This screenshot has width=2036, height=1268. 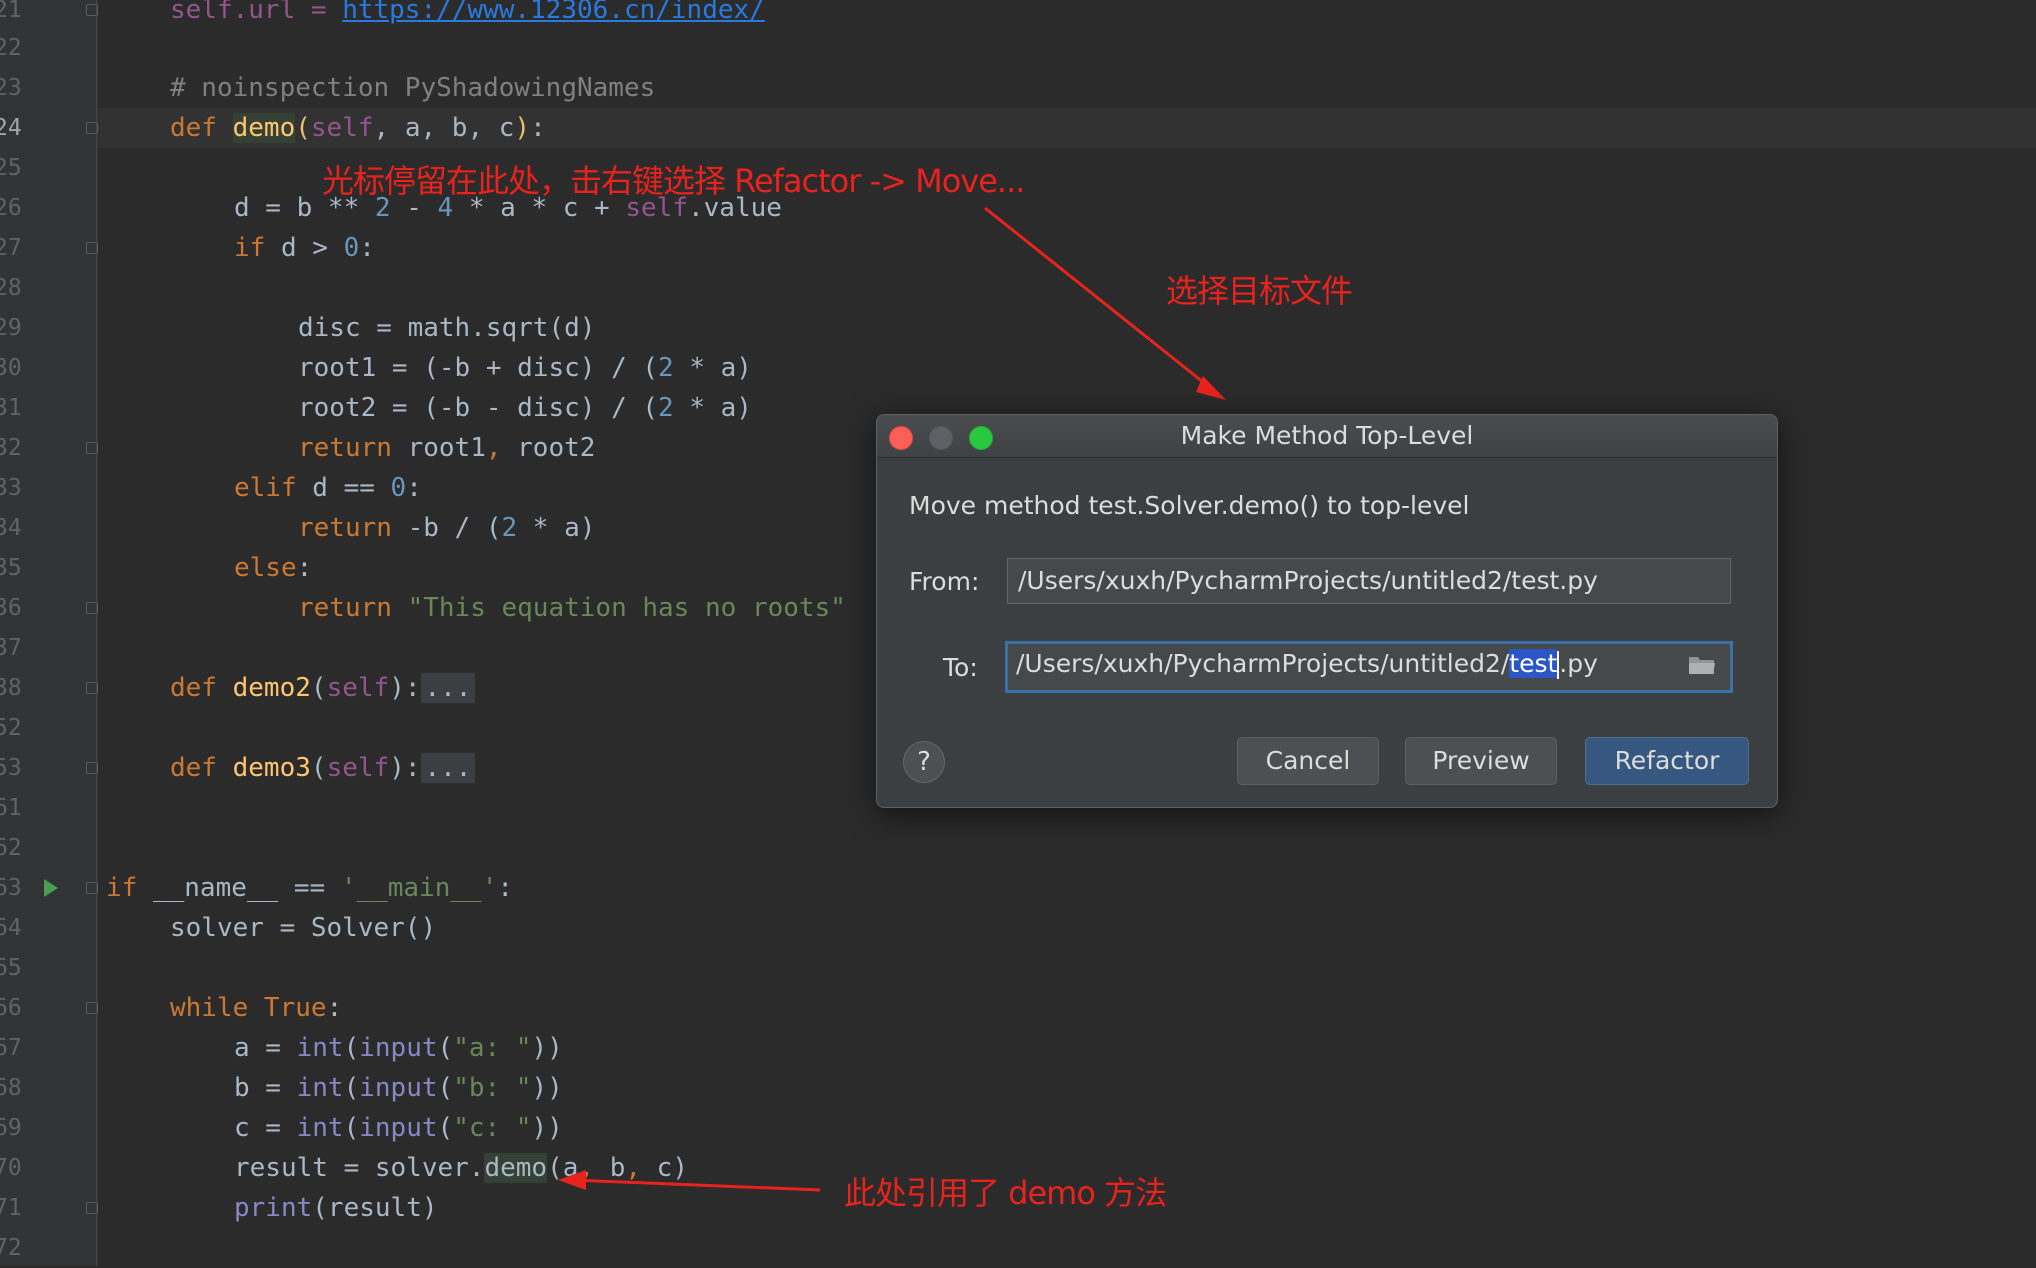 I want to click on to-label: To:, so click(x=960, y=667).